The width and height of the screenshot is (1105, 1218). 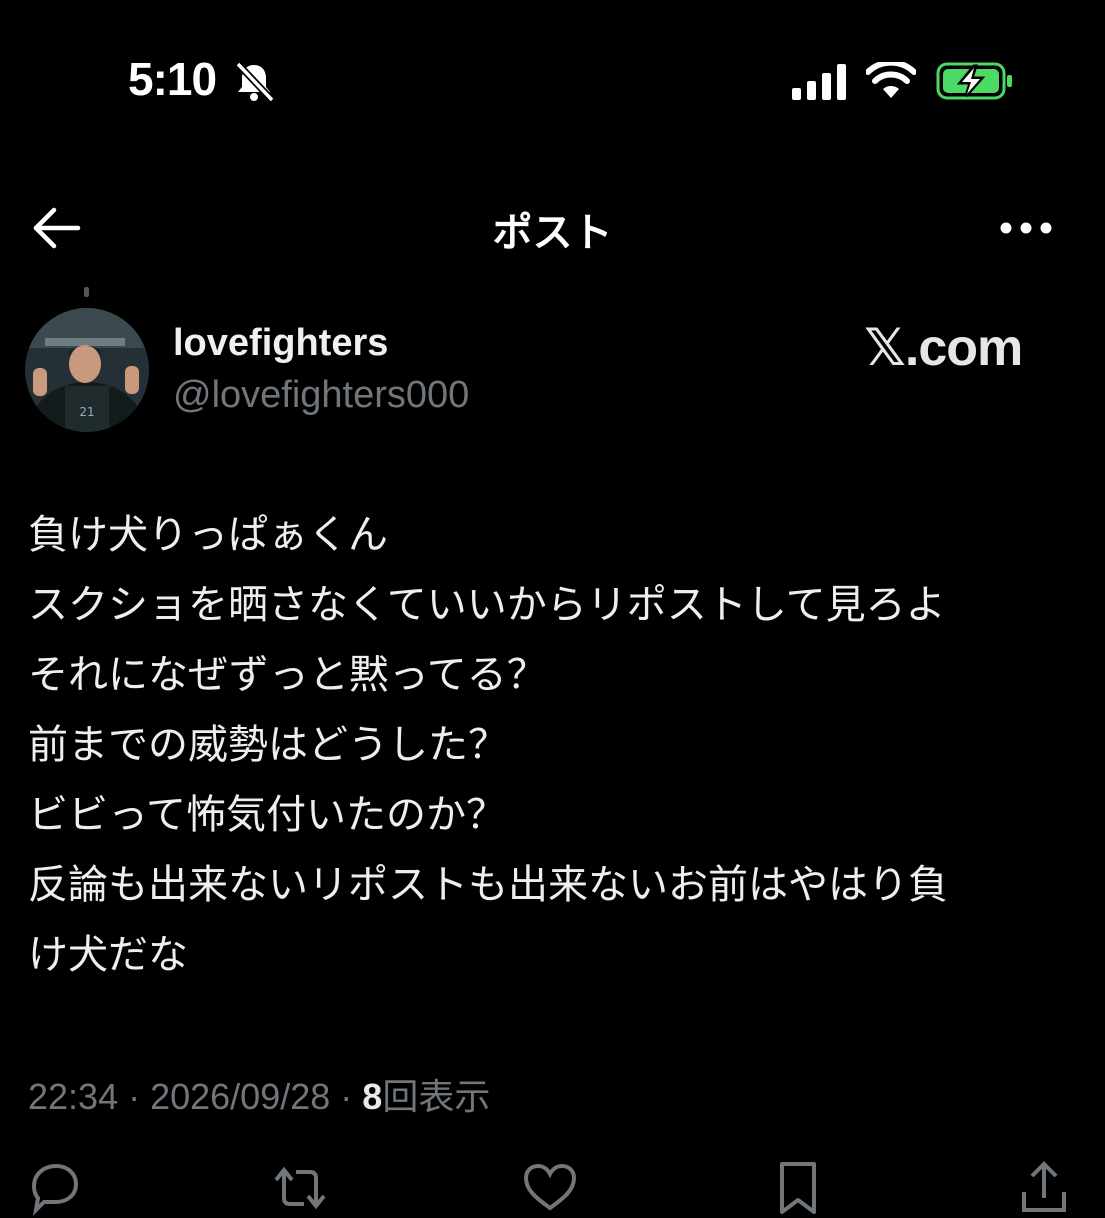 What do you see at coordinates (321, 395) in the screenshot?
I see `author-handle: @lovefighters000` at bounding box center [321, 395].